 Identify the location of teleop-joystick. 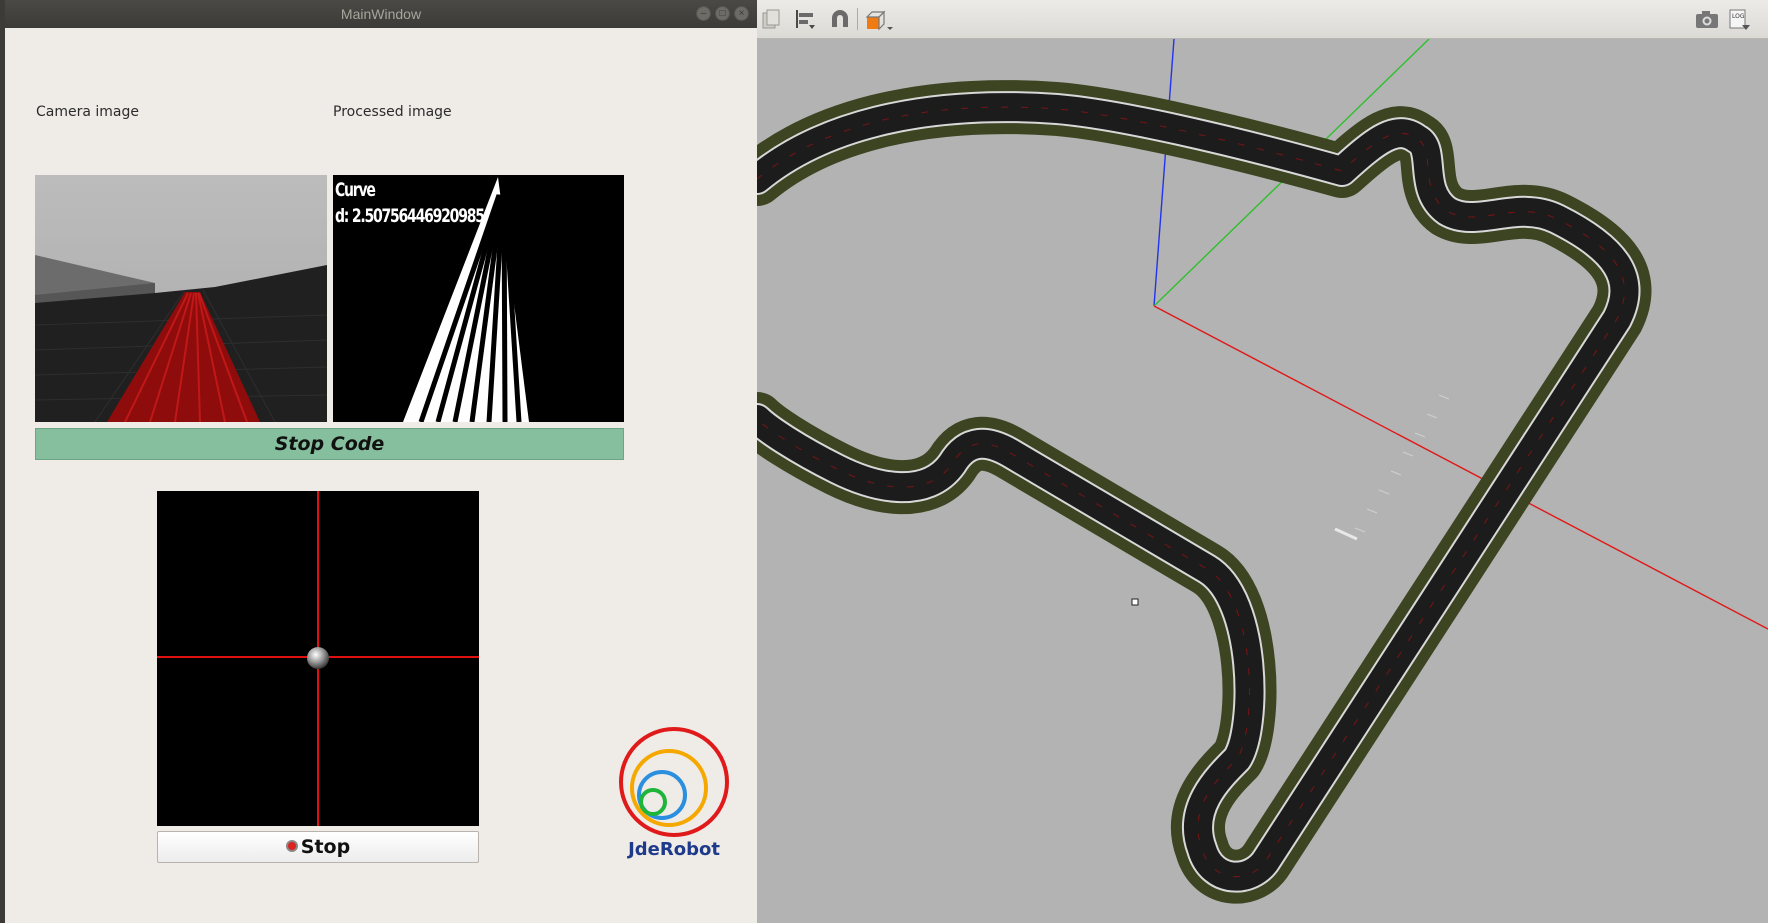
(318, 658).